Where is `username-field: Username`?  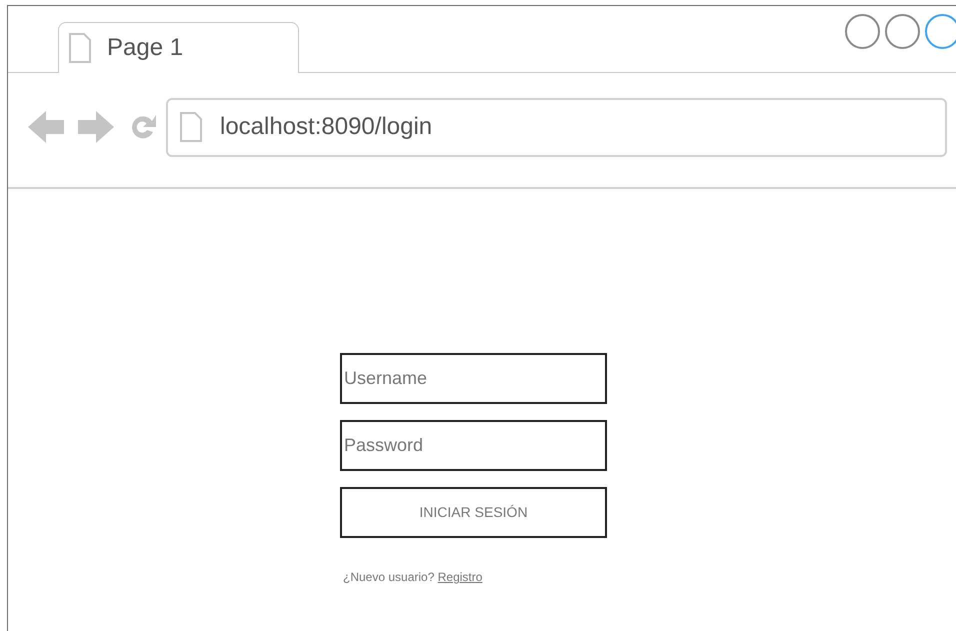 username-field: Username is located at coordinates (473, 378).